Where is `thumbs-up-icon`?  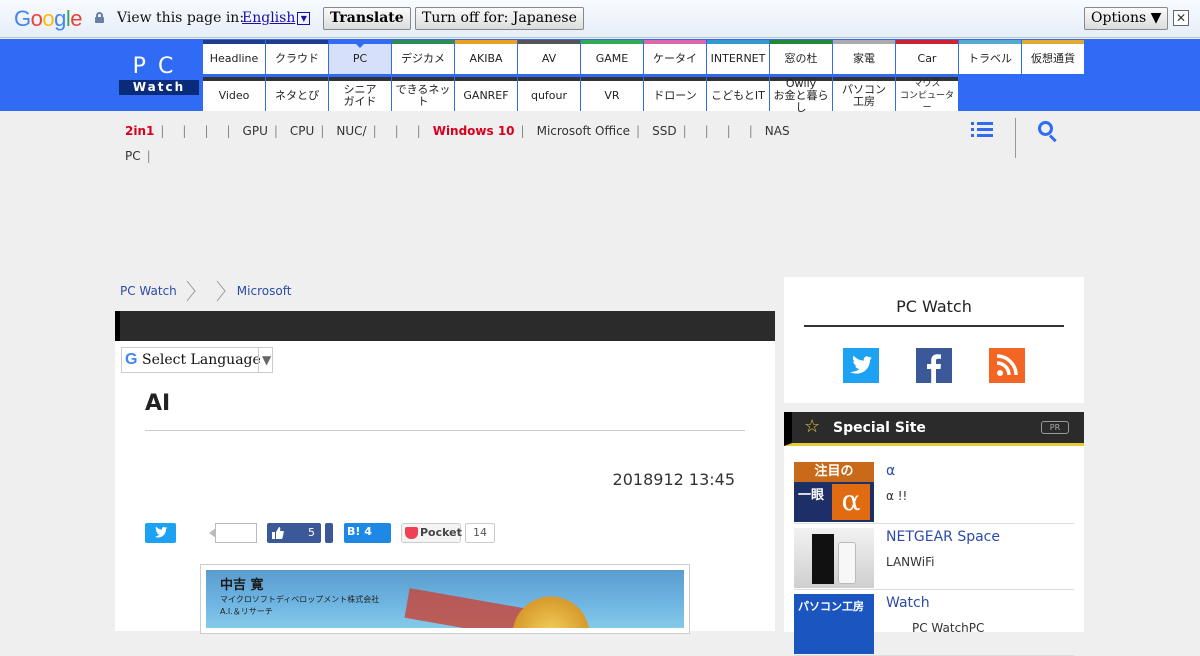 thumbs-up-icon is located at coordinates (278, 533).